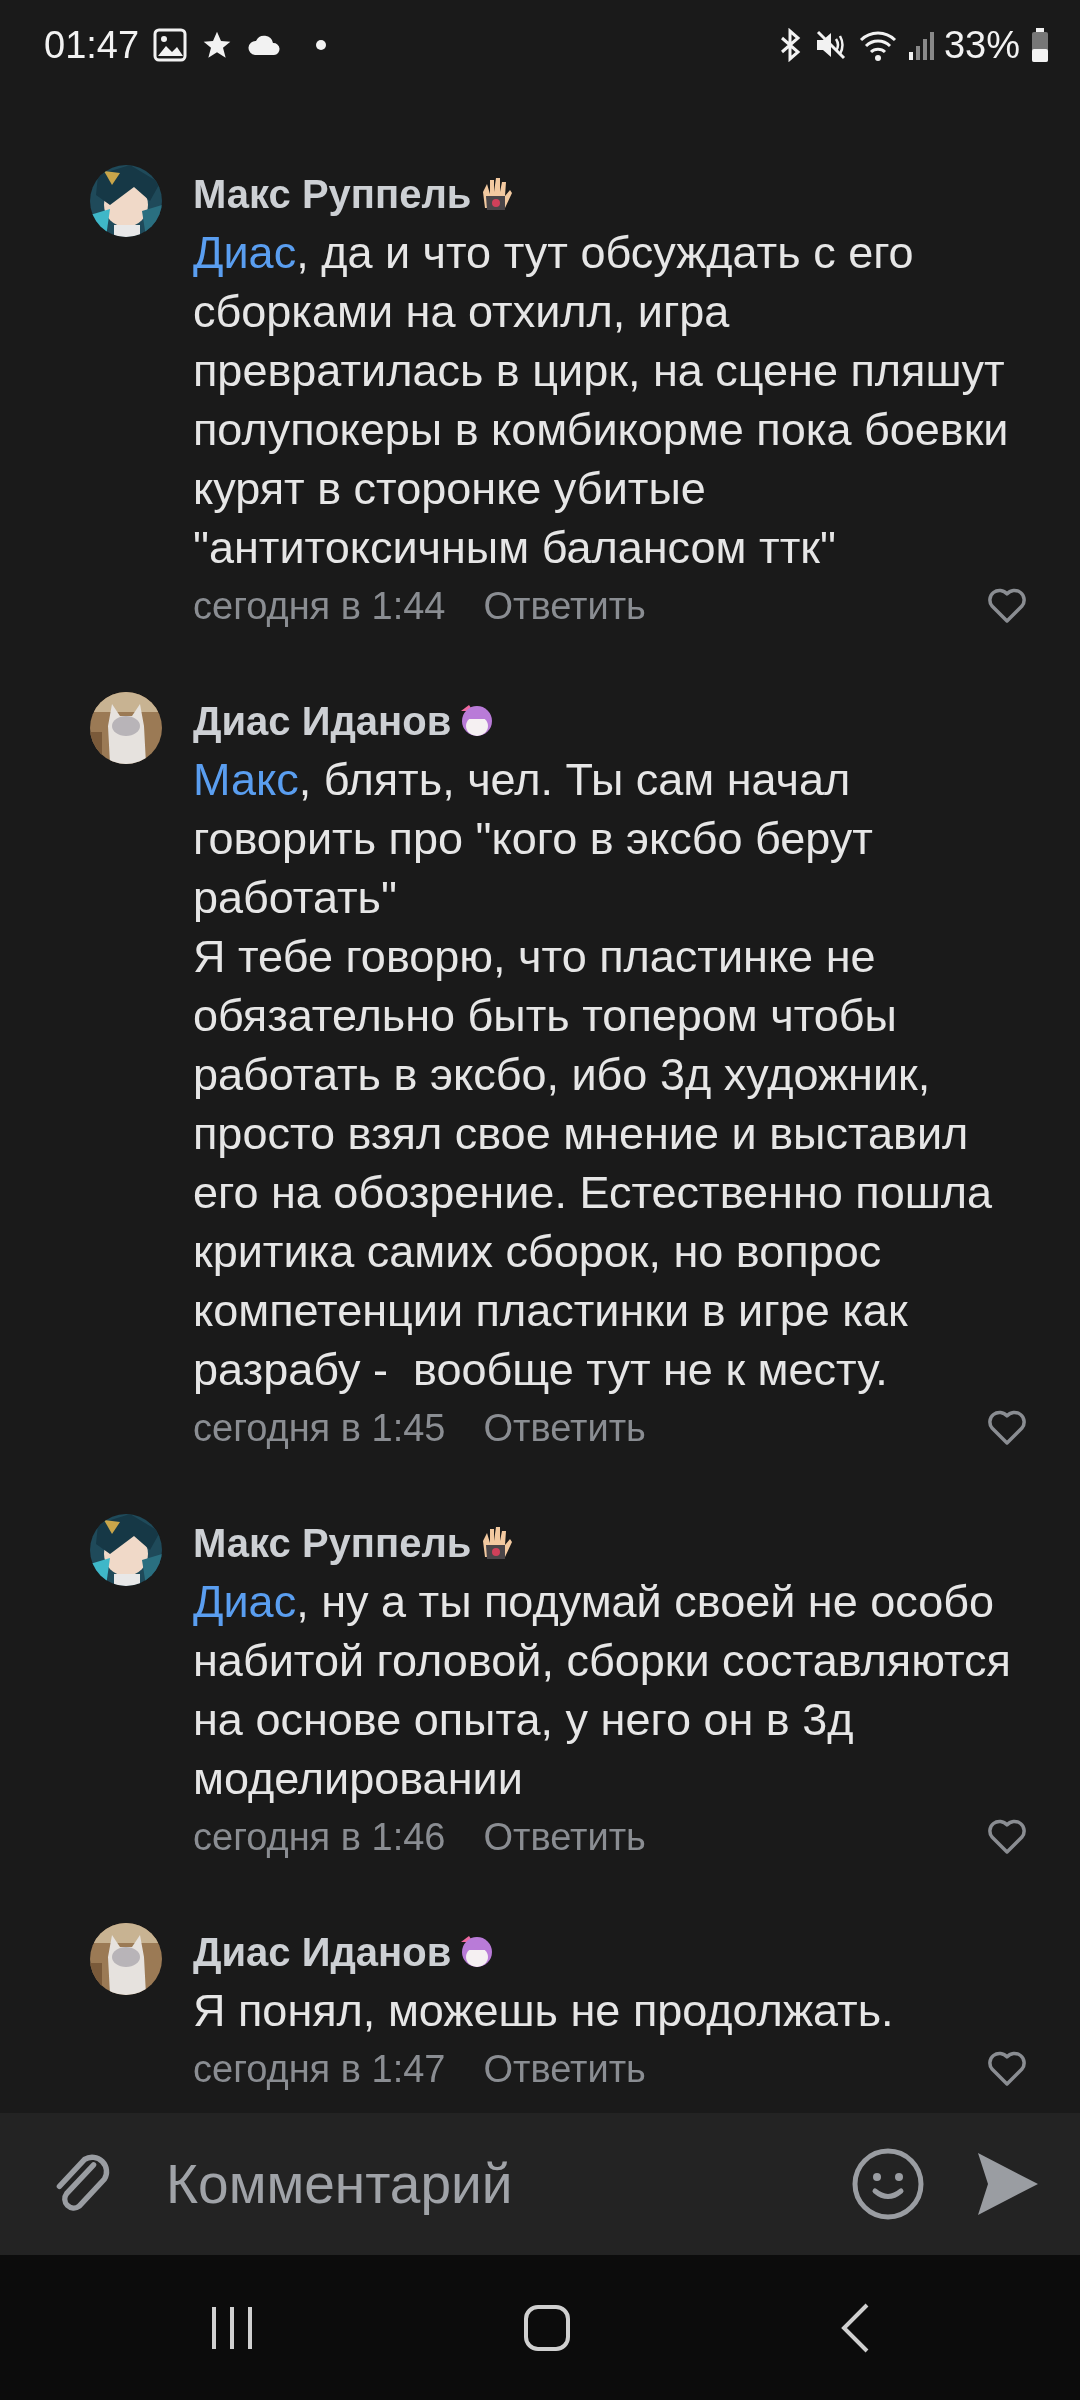 This screenshot has width=1080, height=2400. What do you see at coordinates (602, 1690) in the screenshot?
I see `comment-text: Диас, ну а ты подумай своей не особо набитой головой, сборки составляются на основе опыта, у него он в 3д моделировании` at bounding box center [602, 1690].